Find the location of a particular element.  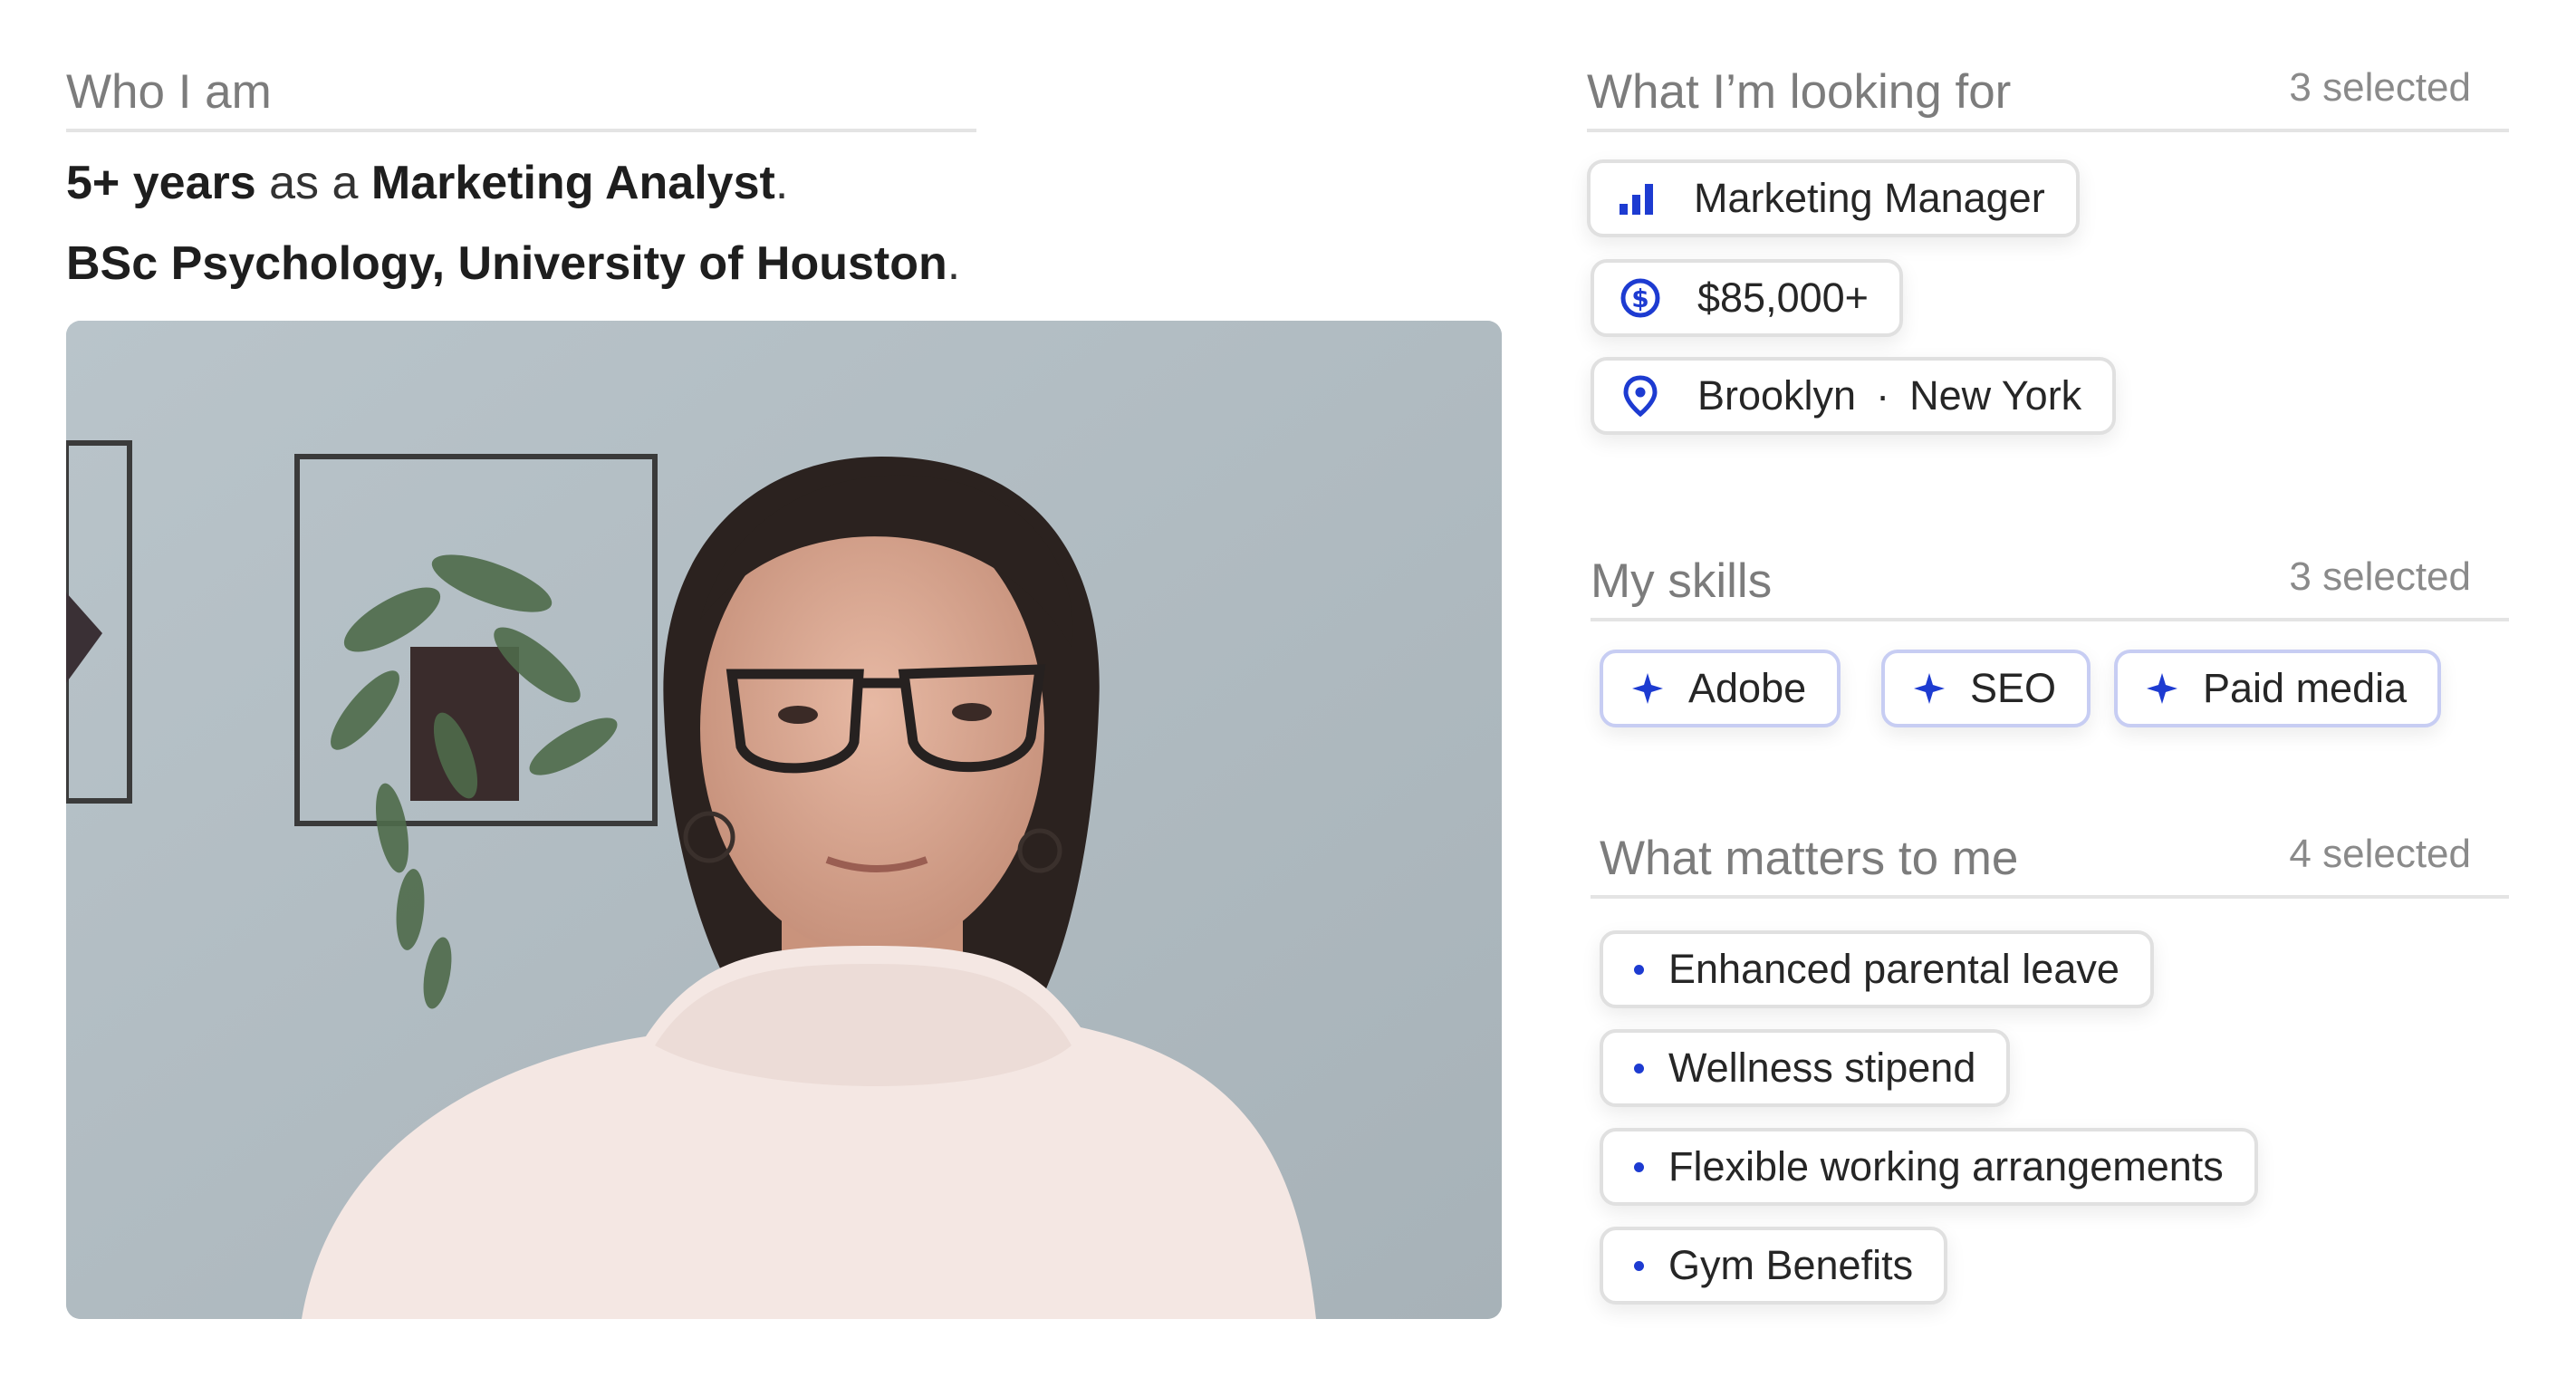

value-chip-label: Flexible working arrangements is located at coordinates (1946, 1166).